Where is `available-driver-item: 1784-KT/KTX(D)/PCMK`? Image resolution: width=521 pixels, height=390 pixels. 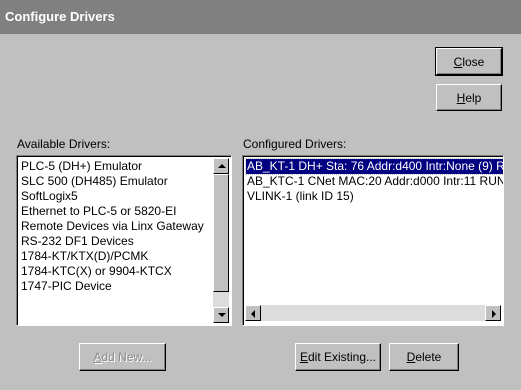 available-driver-item: 1784-KT/KTX(D)/PCMK is located at coordinates (112, 256).